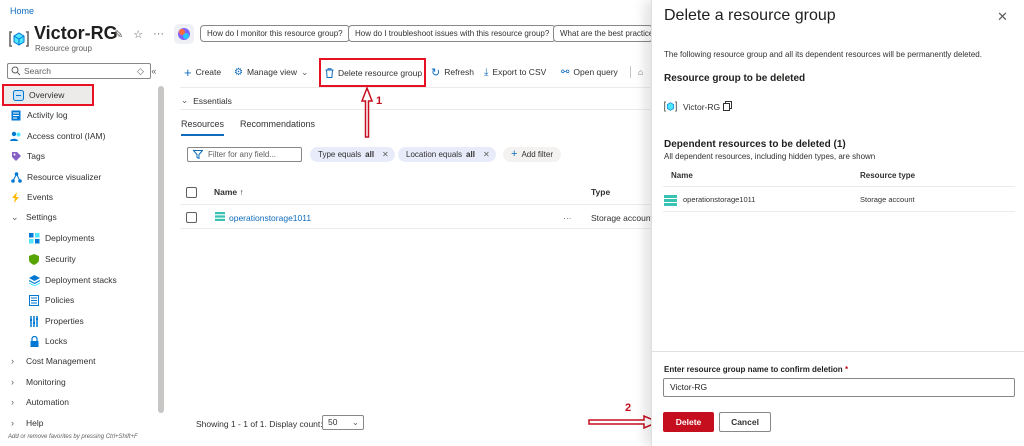  What do you see at coordinates (34, 321) in the screenshot?
I see `properties-icon` at bounding box center [34, 321].